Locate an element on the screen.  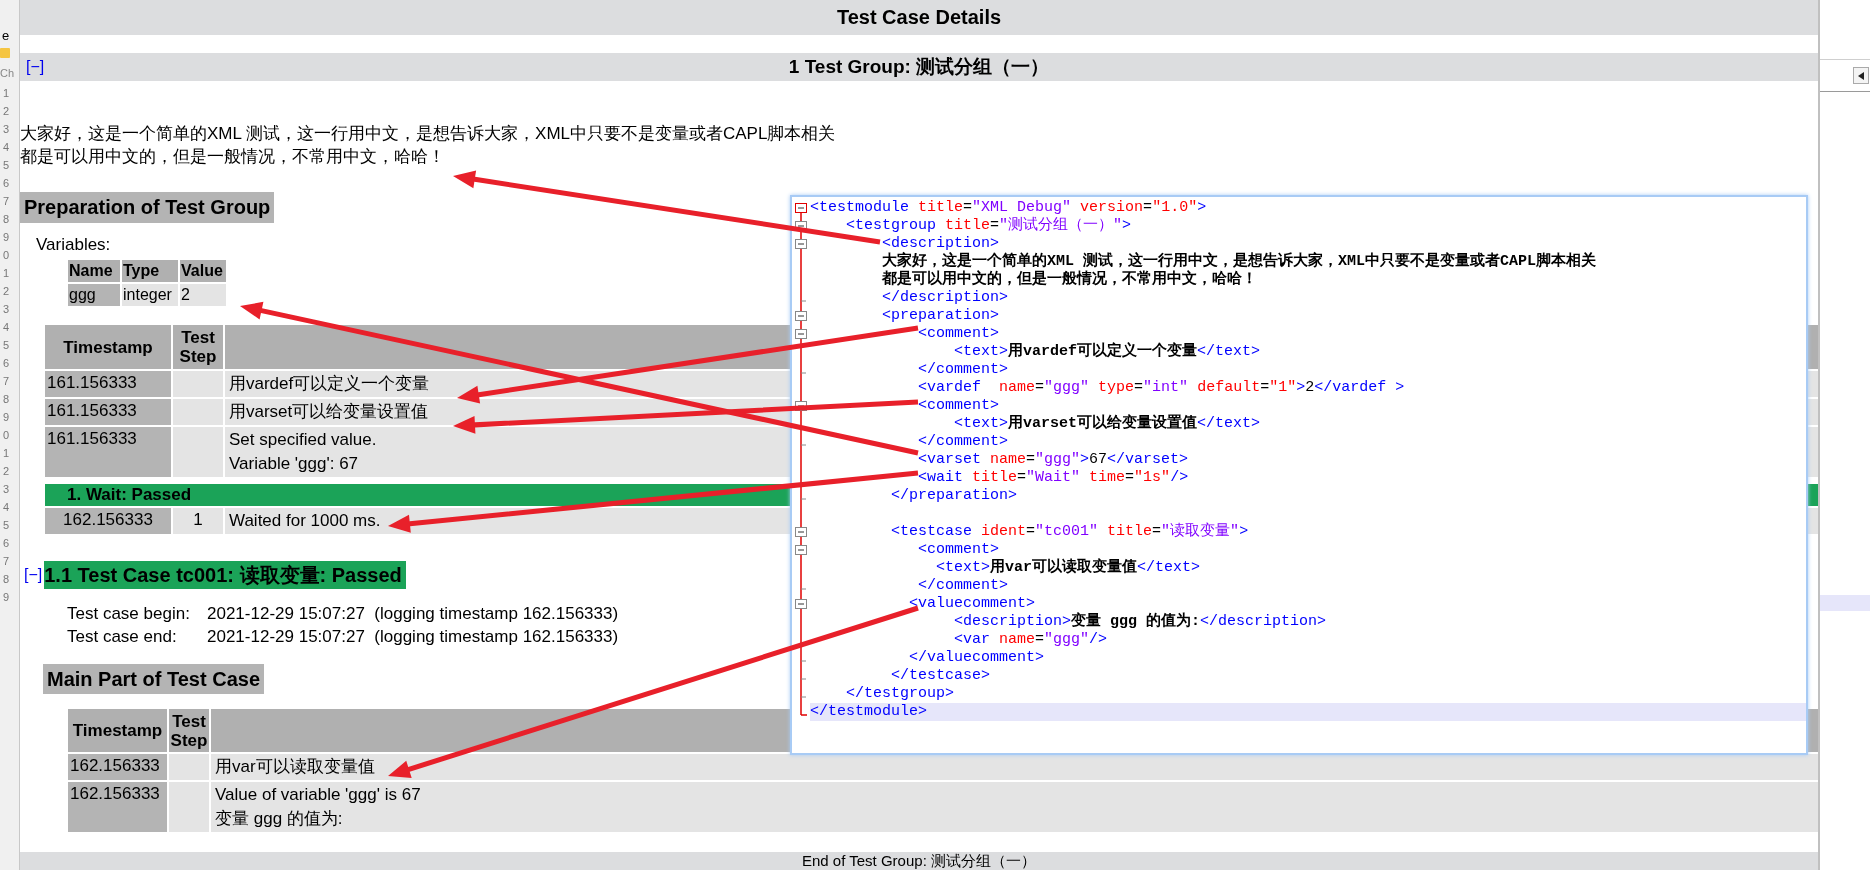
section-heading: Main Part of Test Case is located at coordinates (154, 679).